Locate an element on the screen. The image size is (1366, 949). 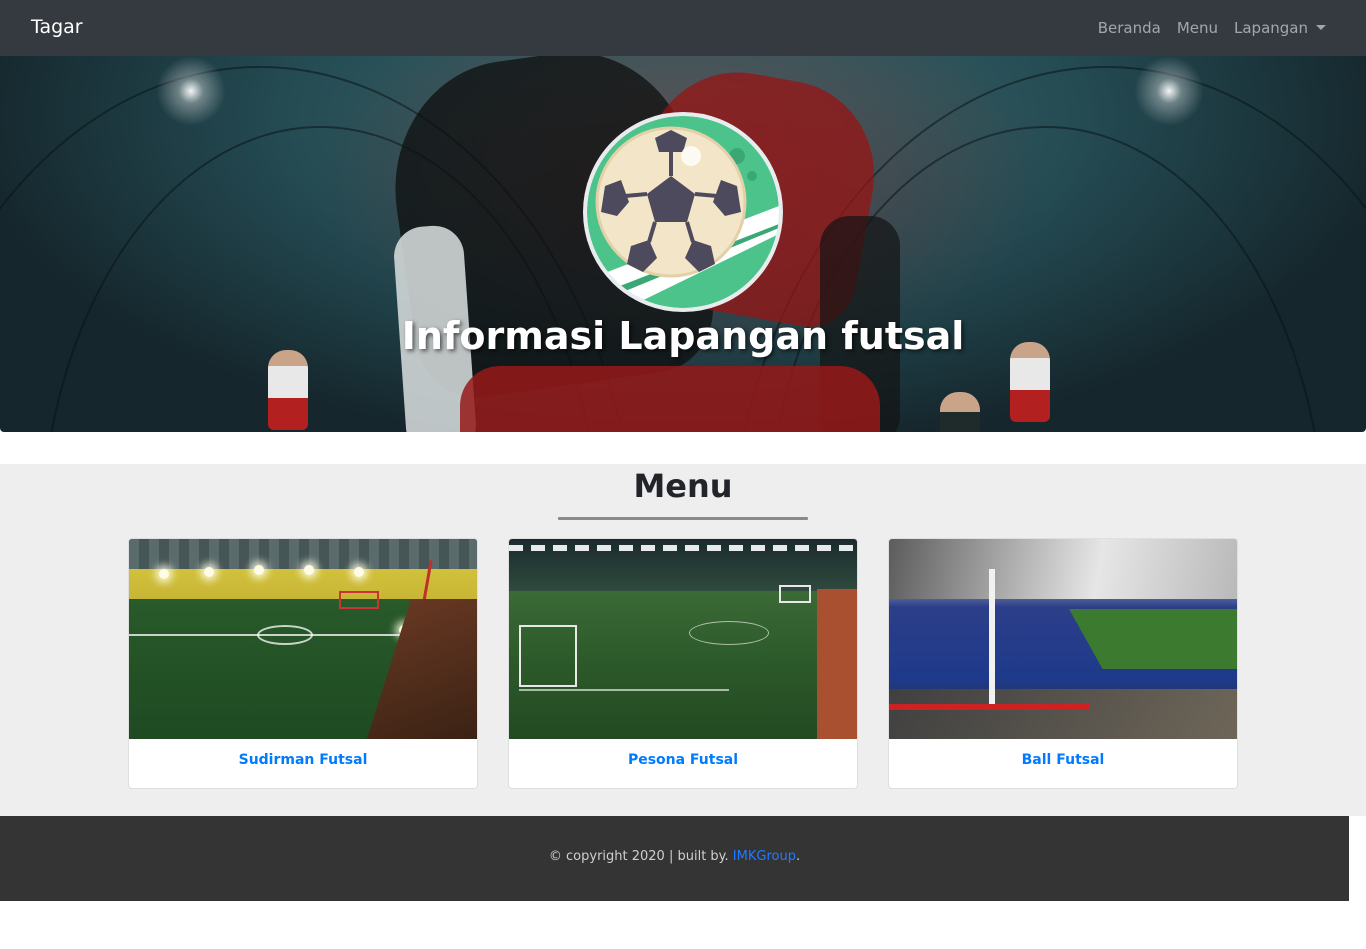
nav-link-menu: Menu is located at coordinates (1197, 28).